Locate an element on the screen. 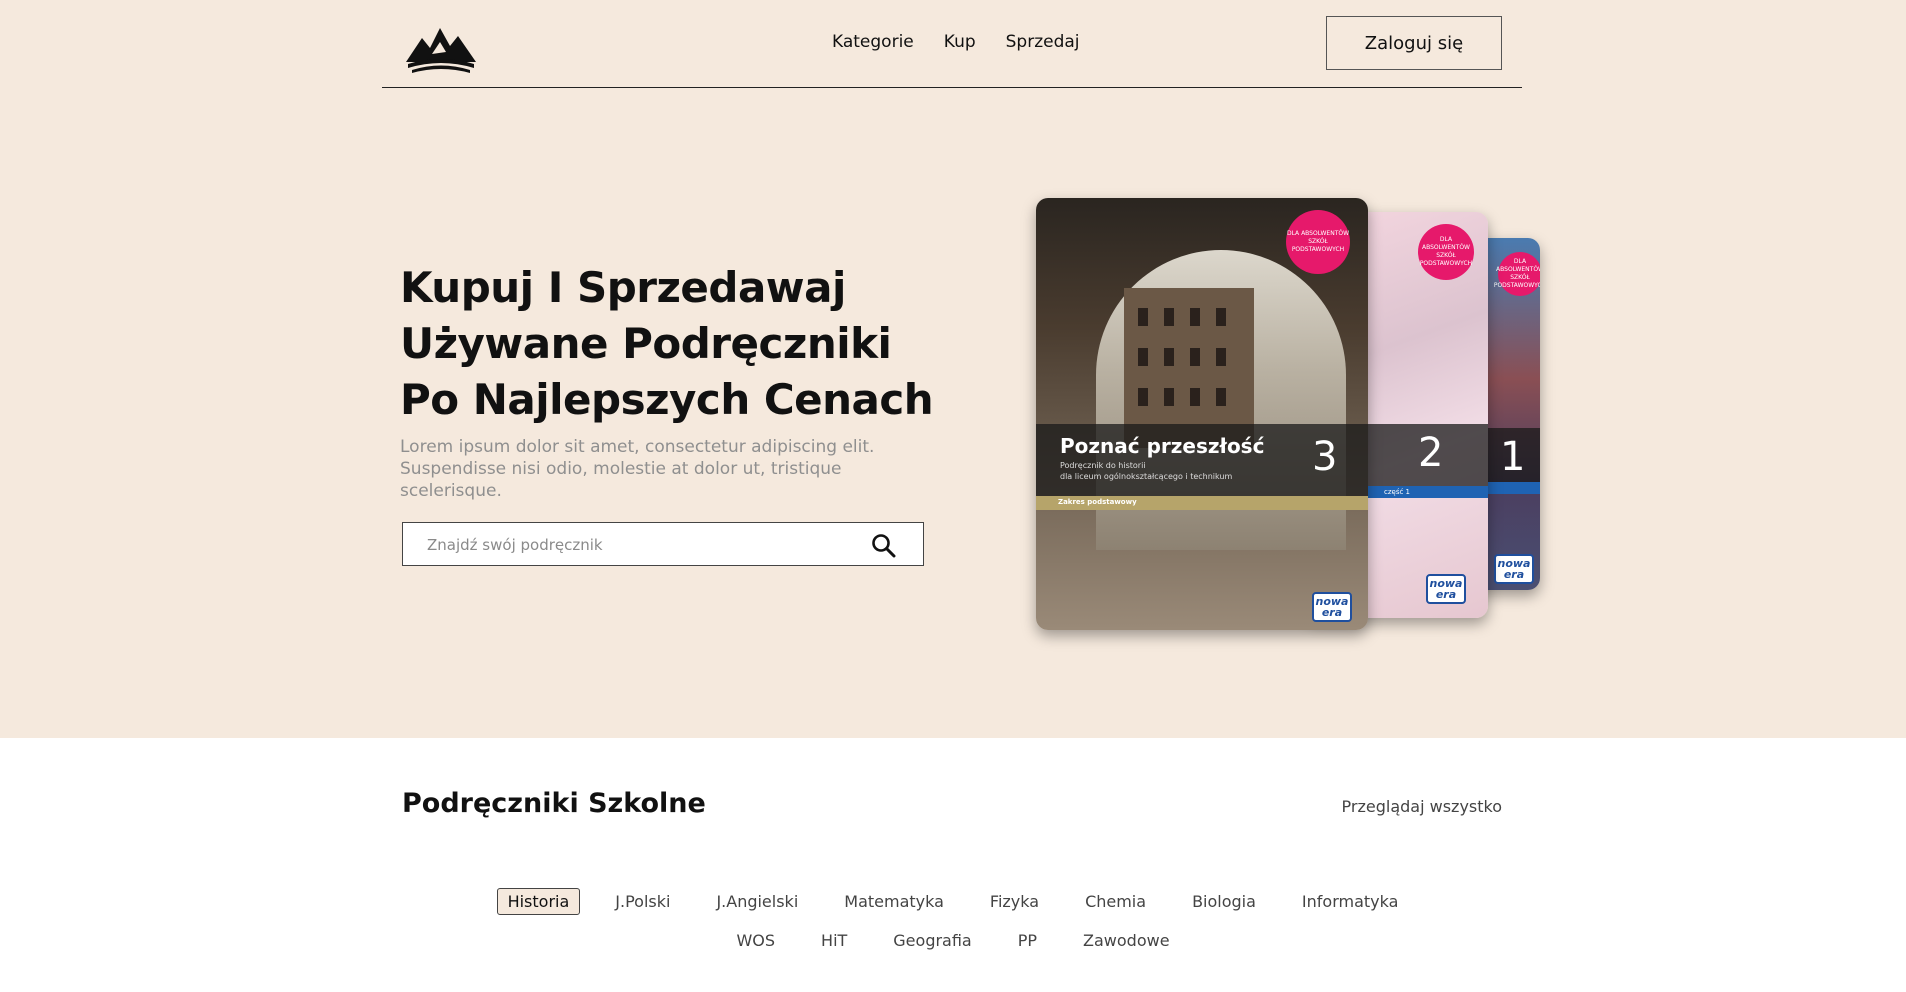  book-number: 3 is located at coordinates (1325, 457).